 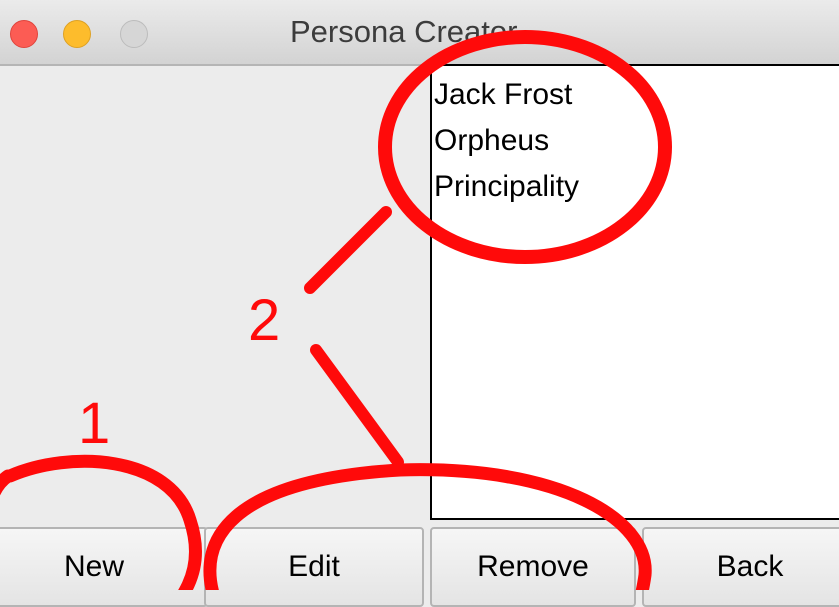 I want to click on annotation-line-lower, so click(x=357, y=406).